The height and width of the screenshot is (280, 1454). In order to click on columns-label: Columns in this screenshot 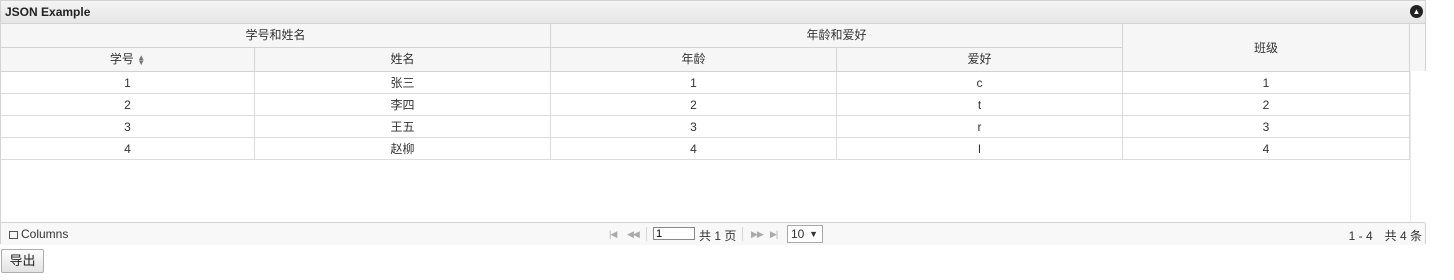, I will do `click(45, 234)`.